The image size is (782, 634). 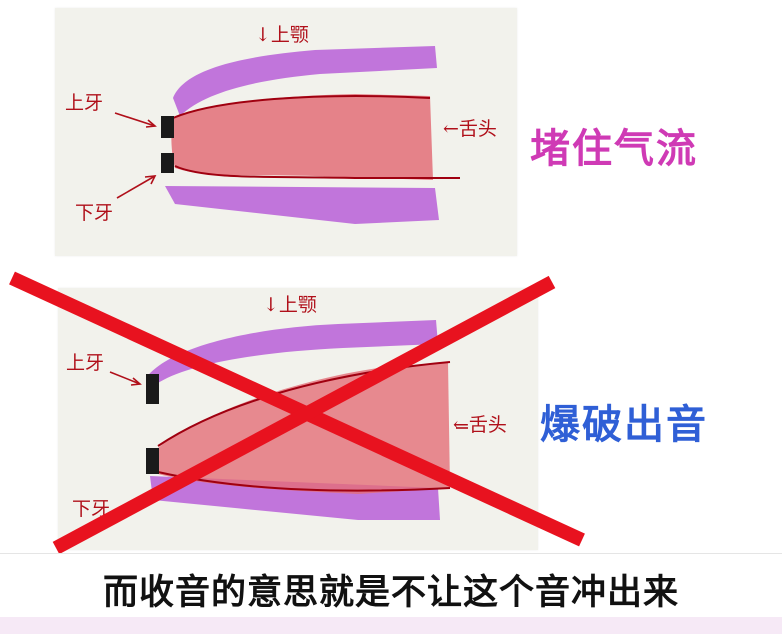 What do you see at coordinates (302, 205) in the screenshot?
I see `lower-palate-shape` at bounding box center [302, 205].